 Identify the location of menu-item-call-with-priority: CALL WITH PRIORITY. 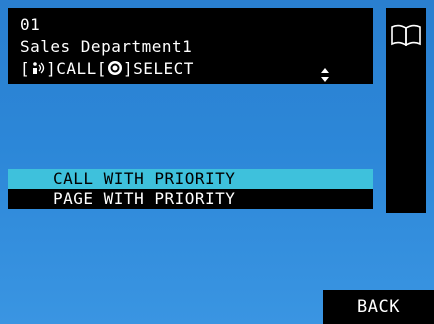
(190, 179).